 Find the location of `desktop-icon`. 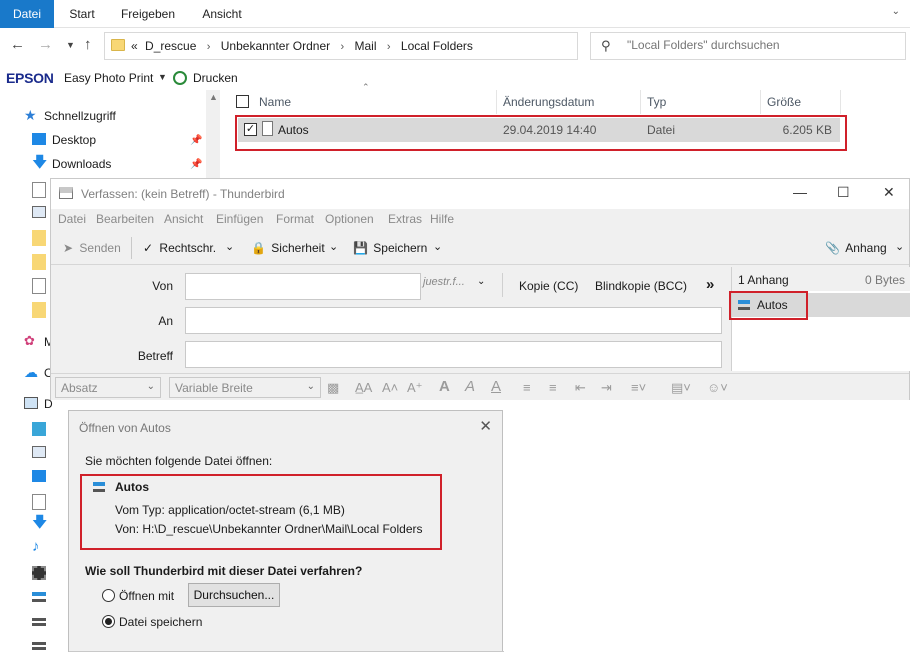

desktop-icon is located at coordinates (39, 476).